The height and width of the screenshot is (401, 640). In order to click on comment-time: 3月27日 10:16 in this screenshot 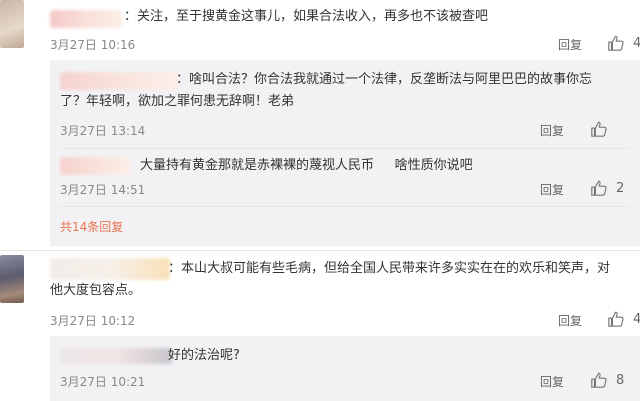, I will do `click(93, 45)`.